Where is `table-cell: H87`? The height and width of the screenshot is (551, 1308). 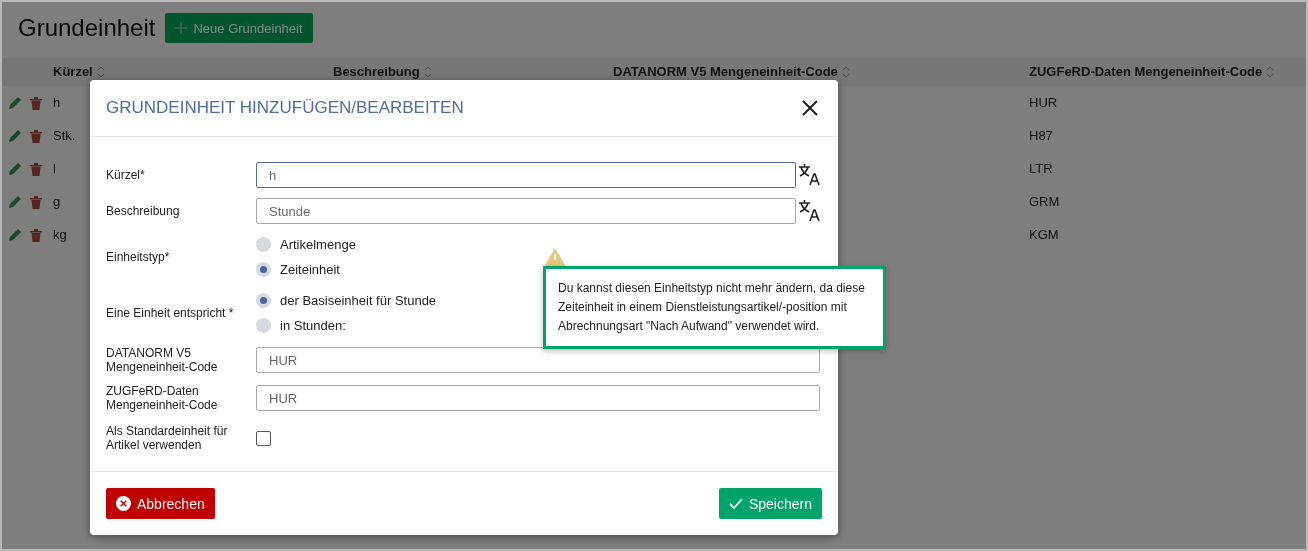
table-cell: H87 is located at coordinates (1041, 135).